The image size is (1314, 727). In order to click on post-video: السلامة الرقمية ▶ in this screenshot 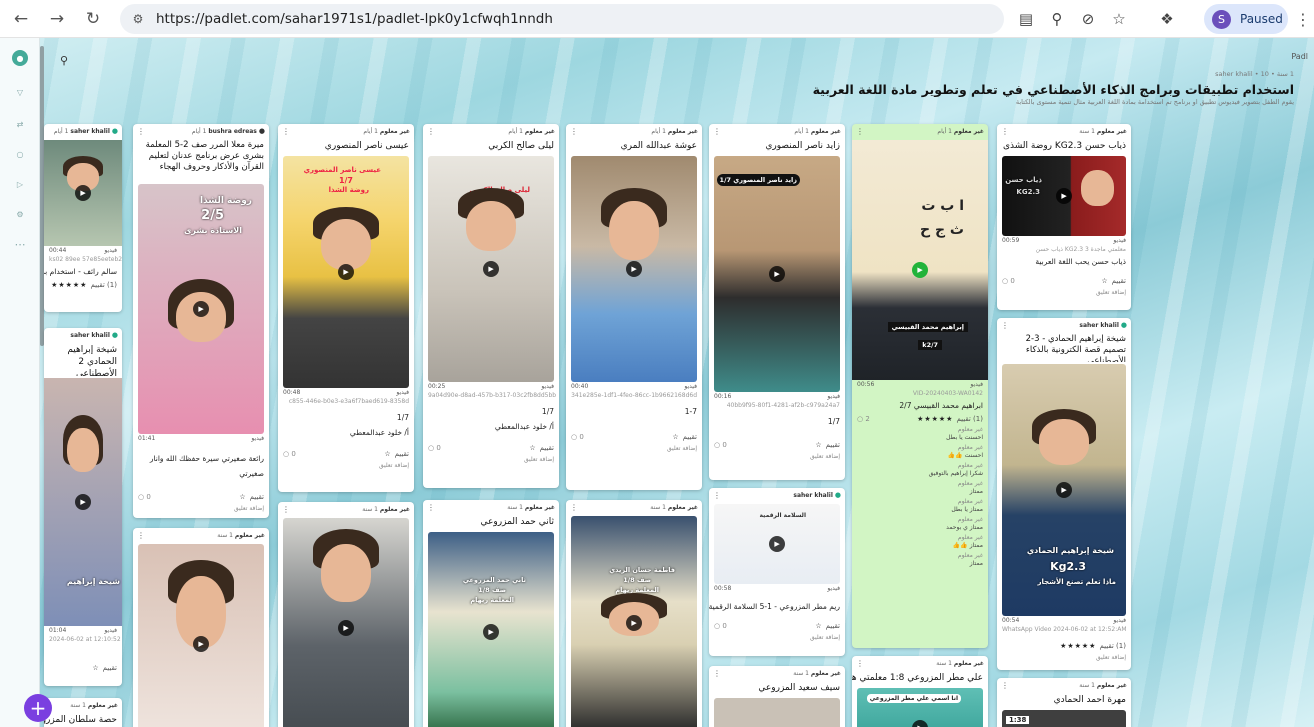, I will do `click(777, 544)`.